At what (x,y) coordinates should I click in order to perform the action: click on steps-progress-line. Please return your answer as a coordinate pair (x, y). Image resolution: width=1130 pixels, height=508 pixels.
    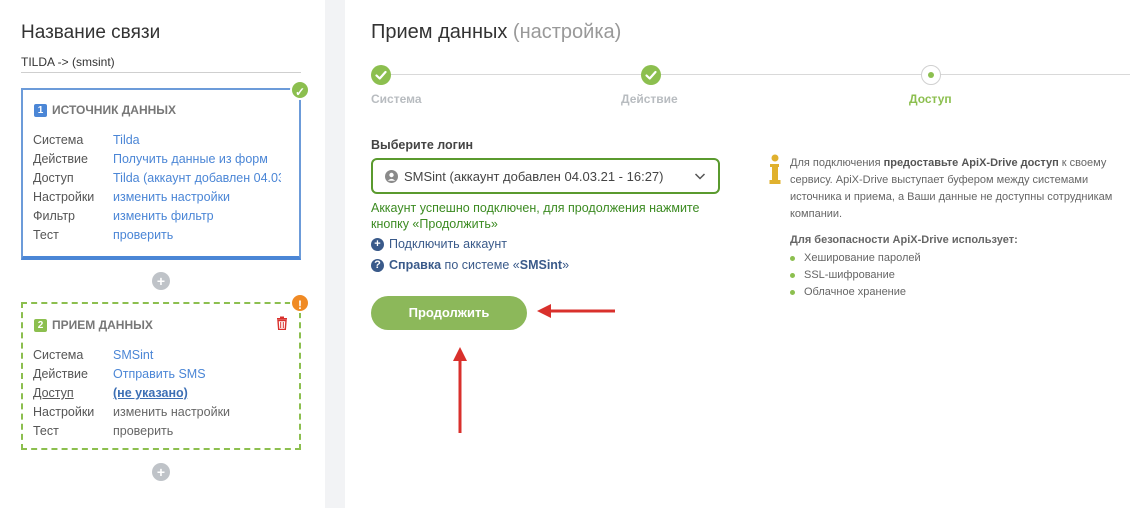
    Looking at the image, I should click on (755, 74).